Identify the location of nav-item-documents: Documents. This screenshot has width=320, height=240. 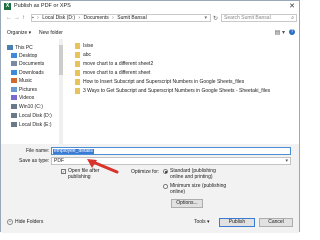
(27, 64).